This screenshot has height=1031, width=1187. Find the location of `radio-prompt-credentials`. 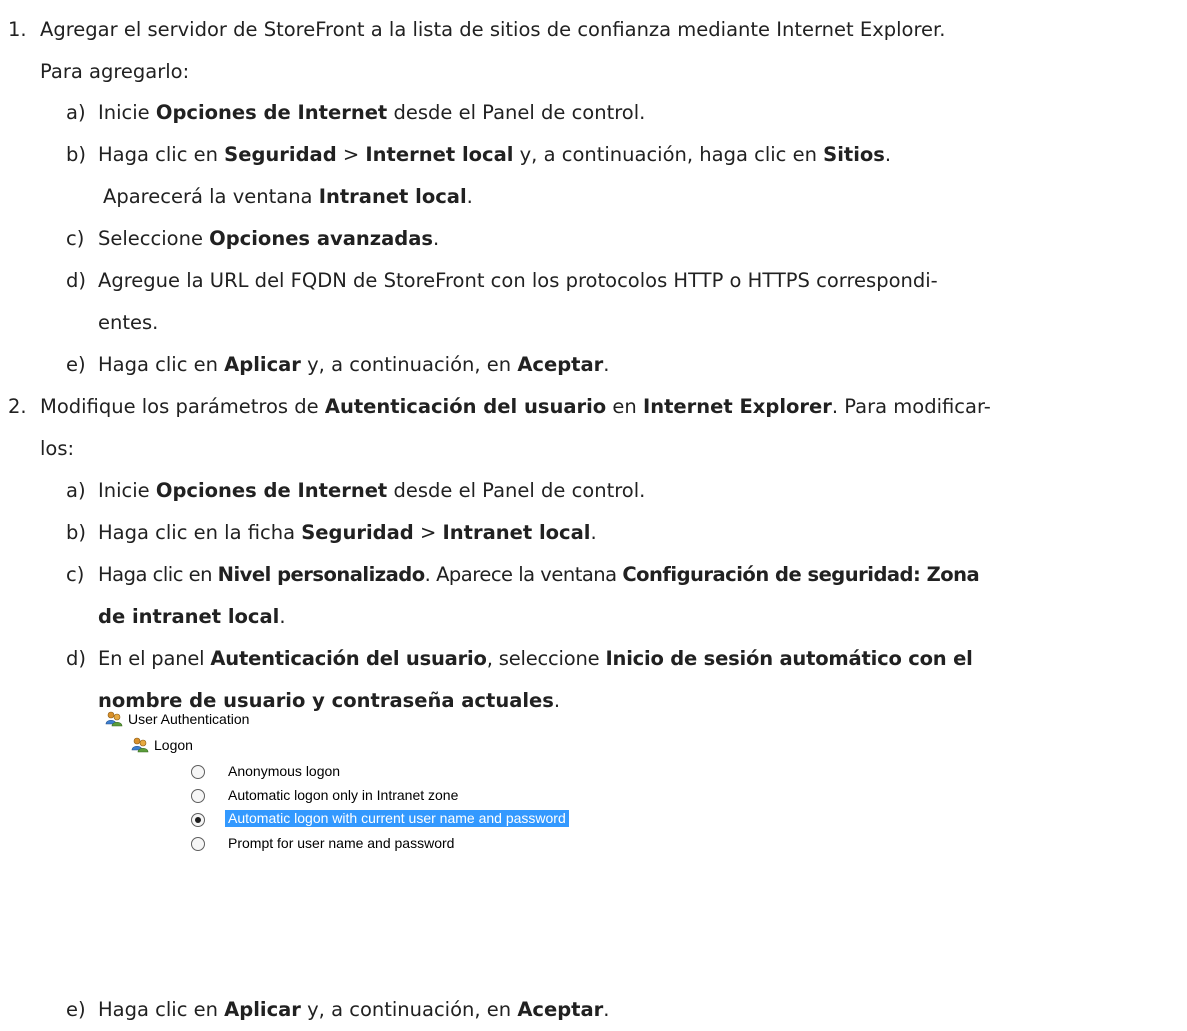

radio-prompt-credentials is located at coordinates (198, 844).